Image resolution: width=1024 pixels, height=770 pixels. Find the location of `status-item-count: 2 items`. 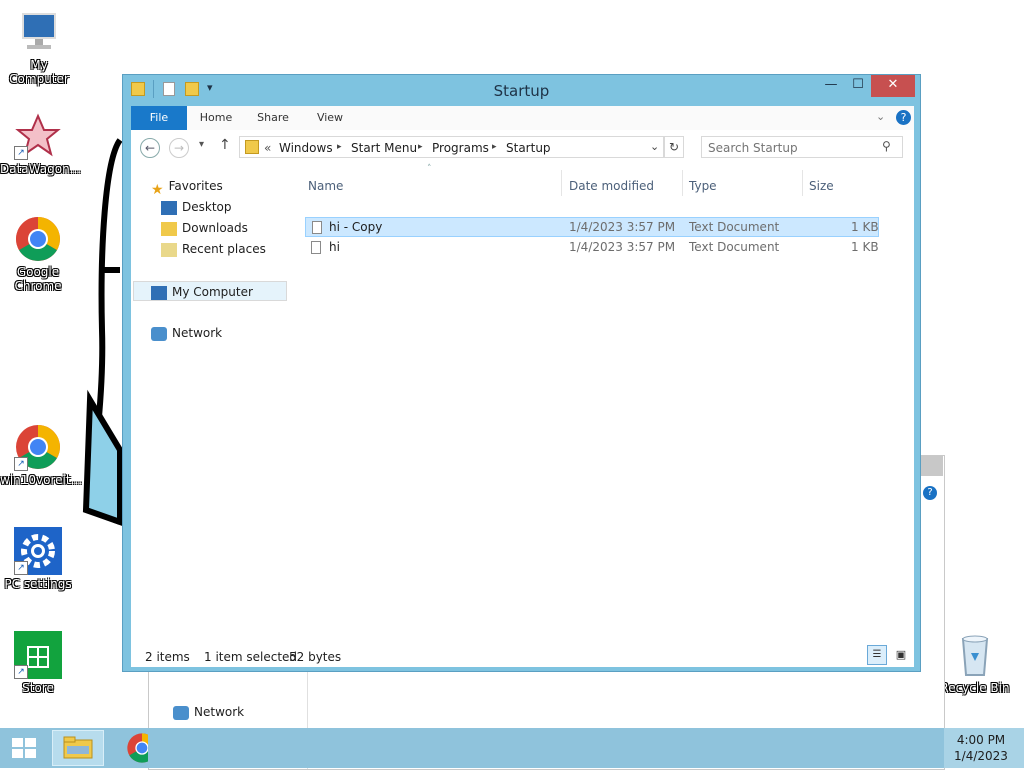

status-item-count: 2 items is located at coordinates (167, 657).